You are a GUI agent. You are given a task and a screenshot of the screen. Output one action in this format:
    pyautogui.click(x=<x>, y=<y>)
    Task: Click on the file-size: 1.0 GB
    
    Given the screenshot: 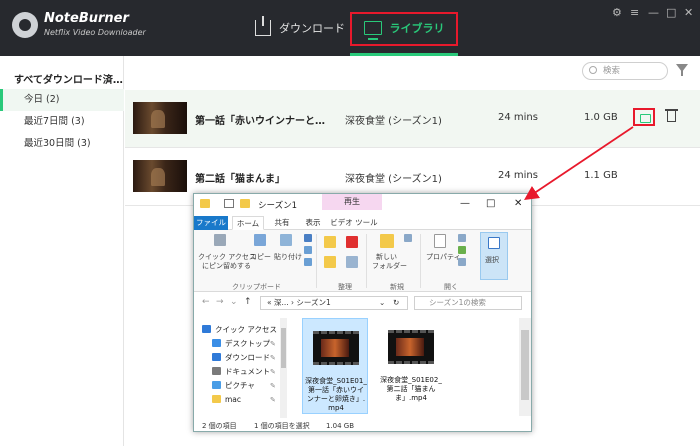 What is the action you would take?
    pyautogui.click(x=601, y=117)
    